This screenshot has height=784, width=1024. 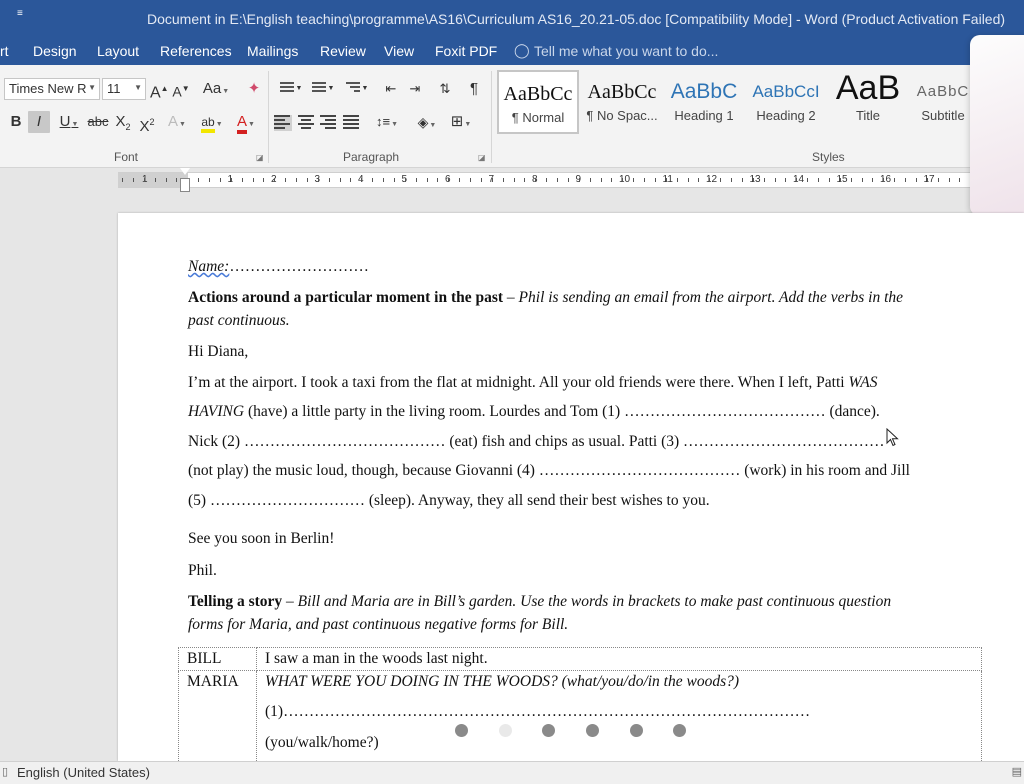 What do you see at coordinates (461, 122) in the screenshot?
I see `borders-icon: ⊞▼` at bounding box center [461, 122].